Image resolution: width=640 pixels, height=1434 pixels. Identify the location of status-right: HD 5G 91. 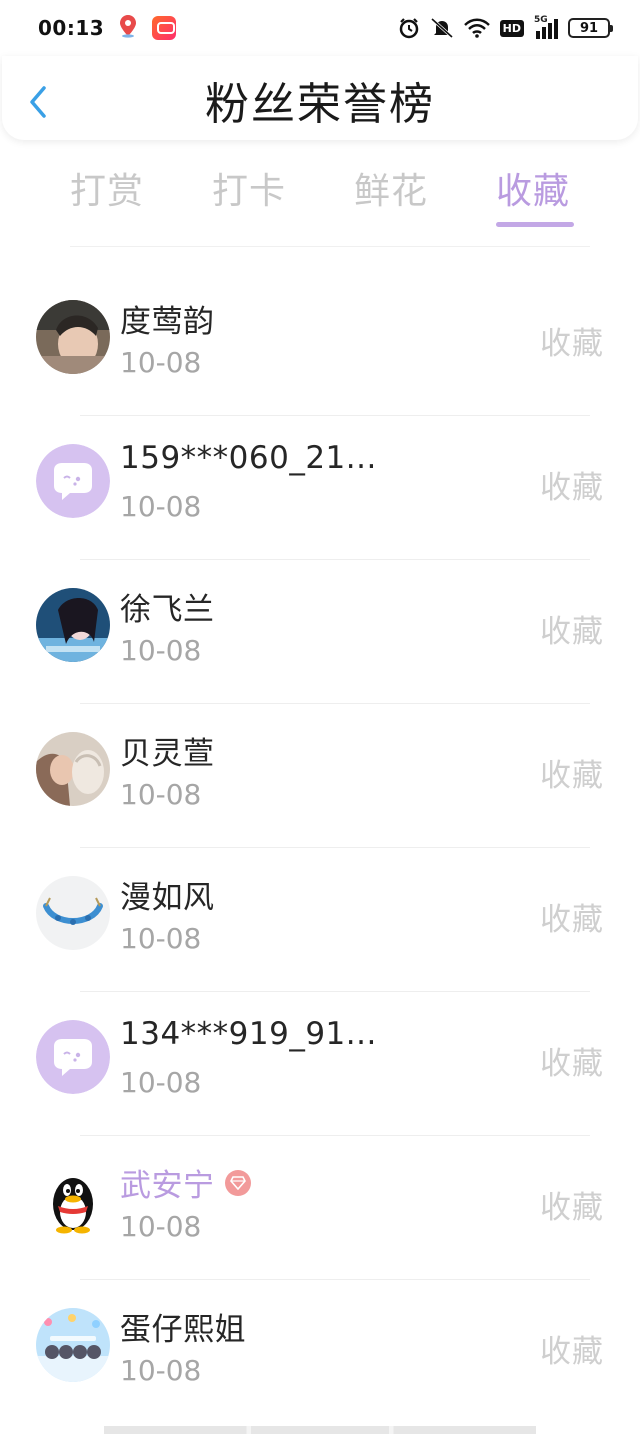
(505, 27).